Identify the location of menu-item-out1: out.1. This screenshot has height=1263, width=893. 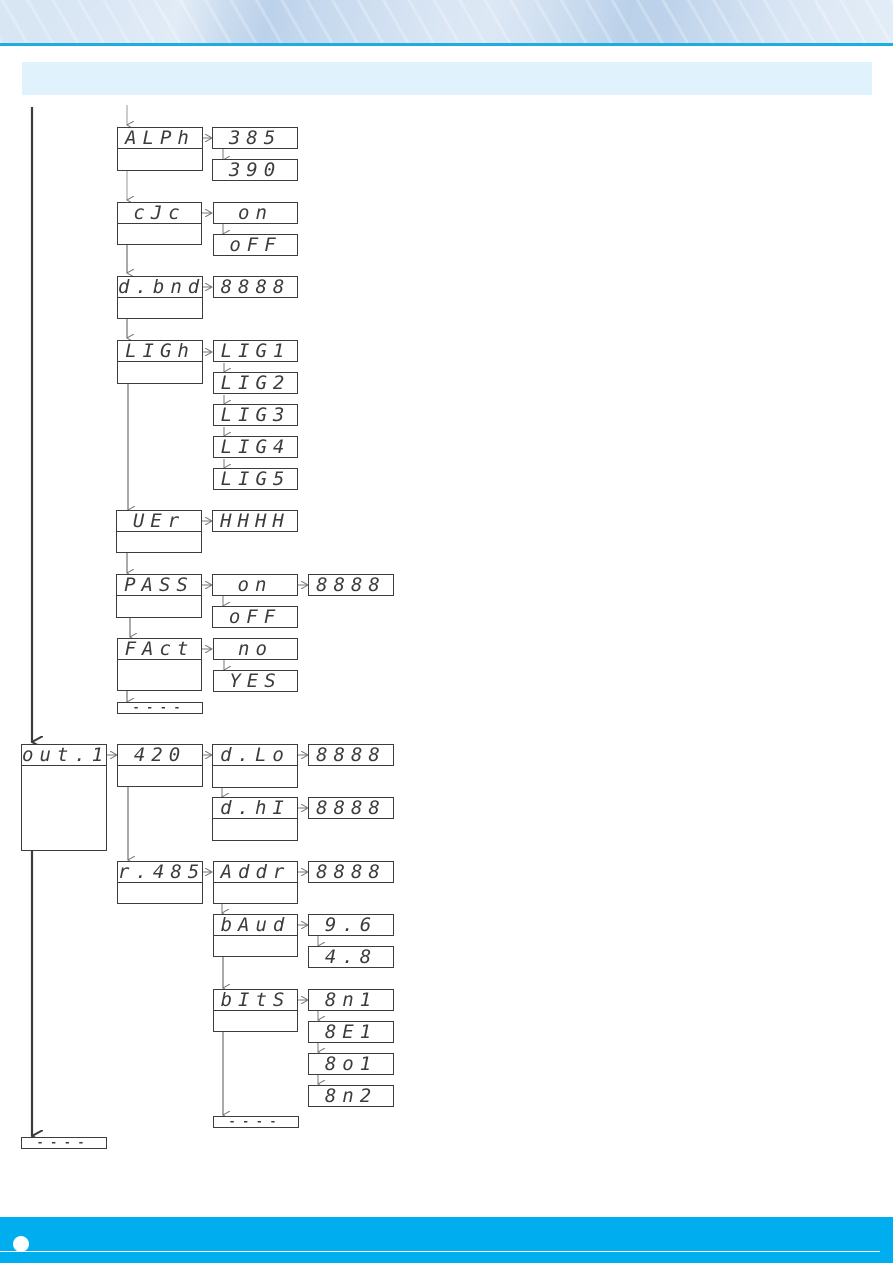
(64, 797).